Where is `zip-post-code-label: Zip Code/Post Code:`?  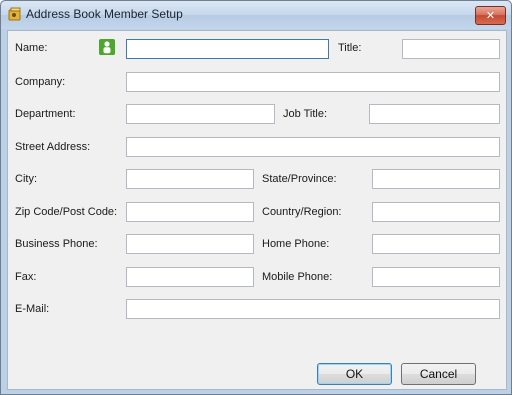 zip-post-code-label: Zip Code/Post Code: is located at coordinates (66, 212).